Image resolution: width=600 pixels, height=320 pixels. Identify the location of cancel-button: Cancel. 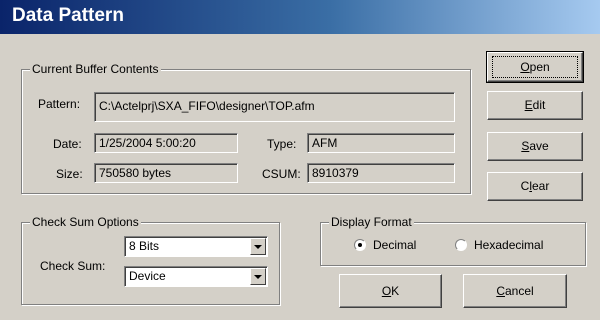
(515, 291).